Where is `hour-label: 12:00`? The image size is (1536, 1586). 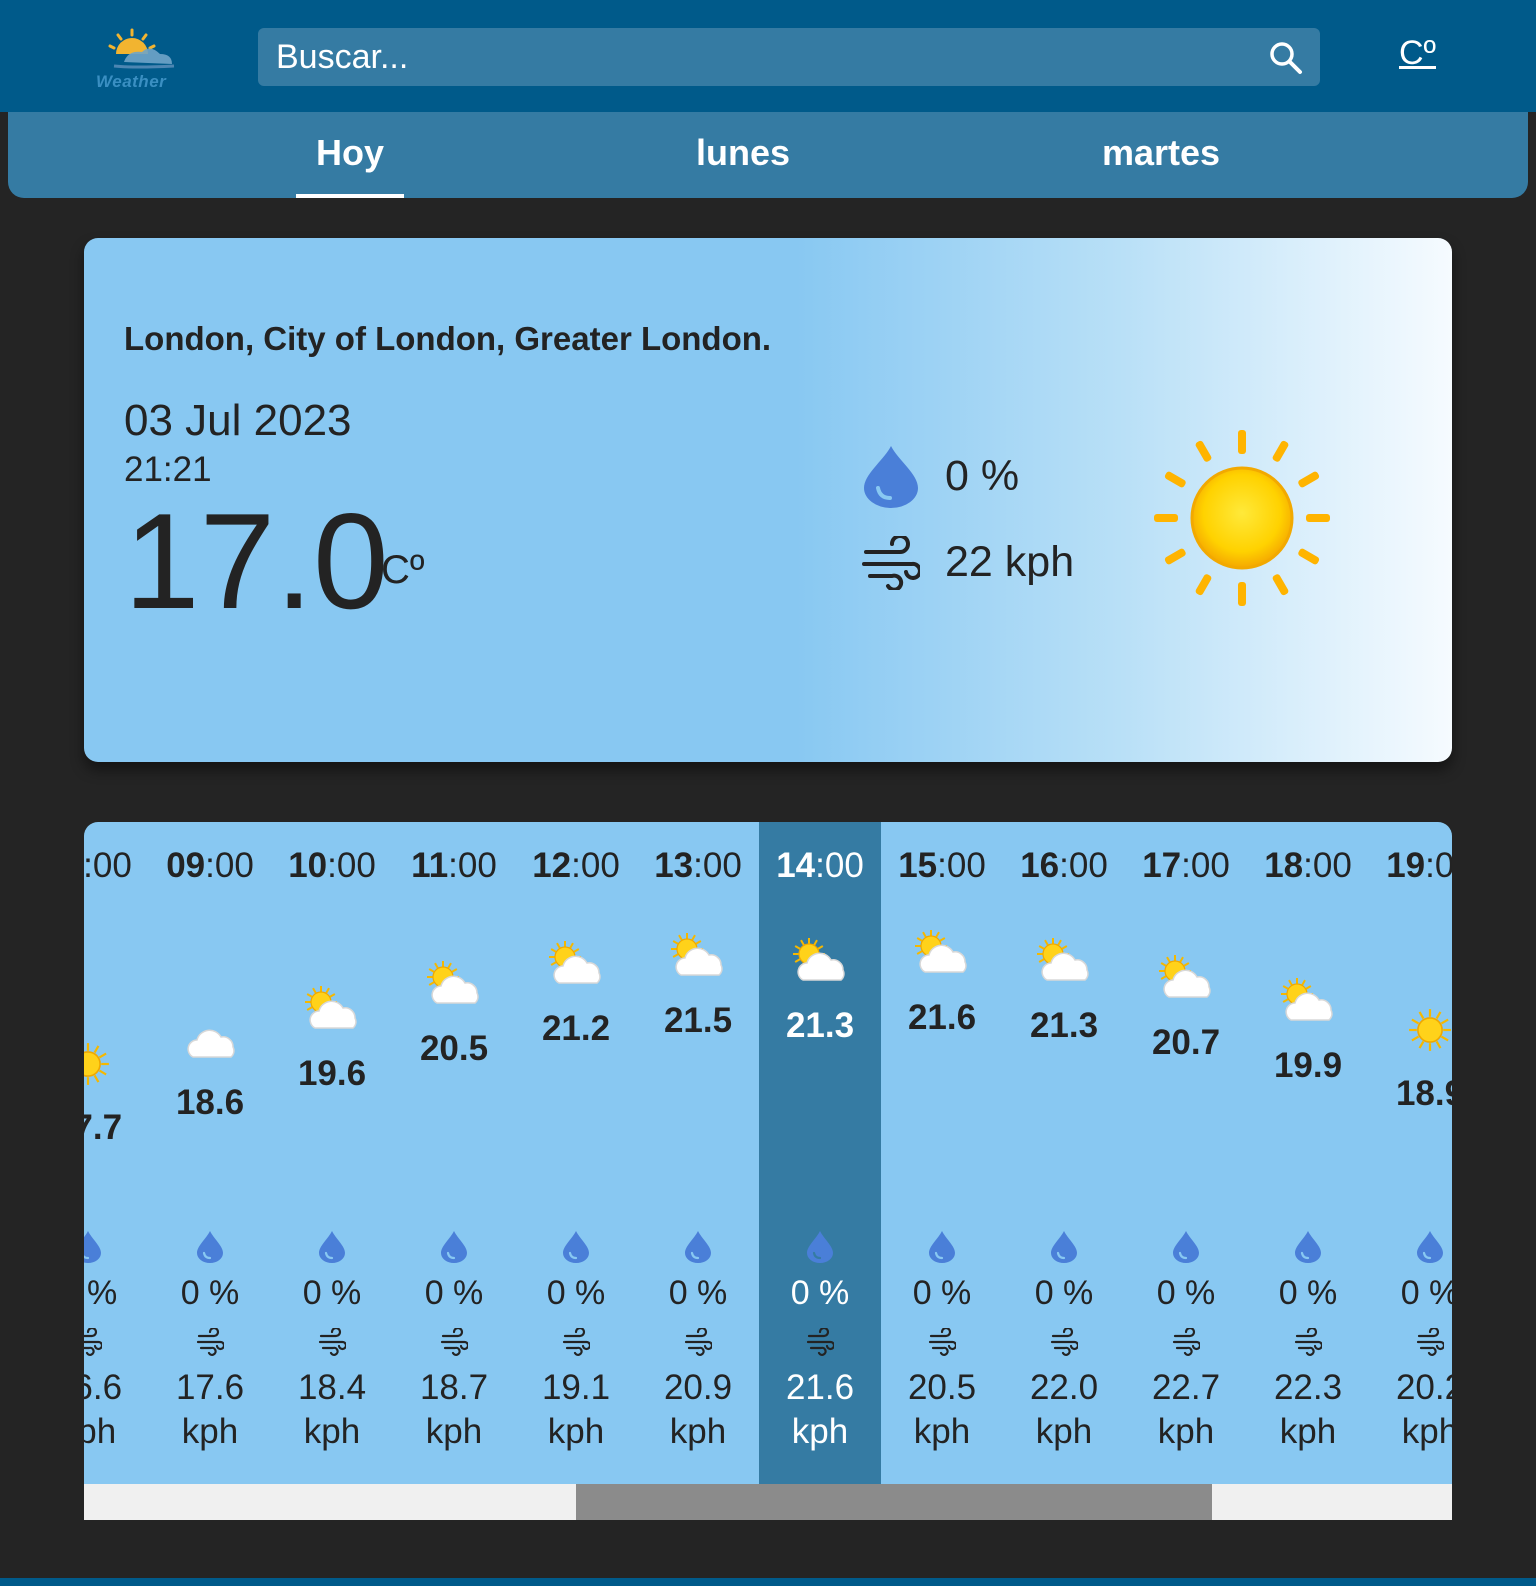
hour-label: 12:00 is located at coordinates (576, 866).